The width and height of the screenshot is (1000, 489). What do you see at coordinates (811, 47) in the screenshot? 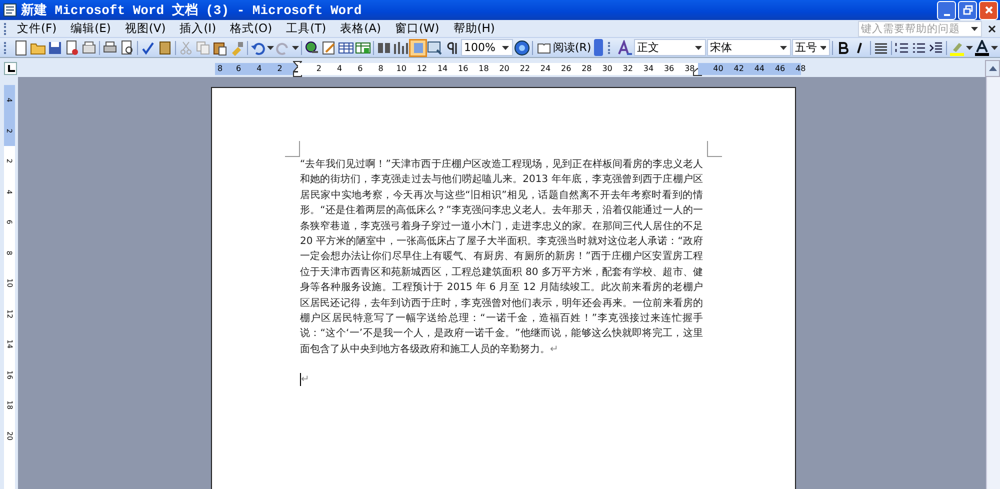
I see `font-size-dropdown: 五号` at bounding box center [811, 47].